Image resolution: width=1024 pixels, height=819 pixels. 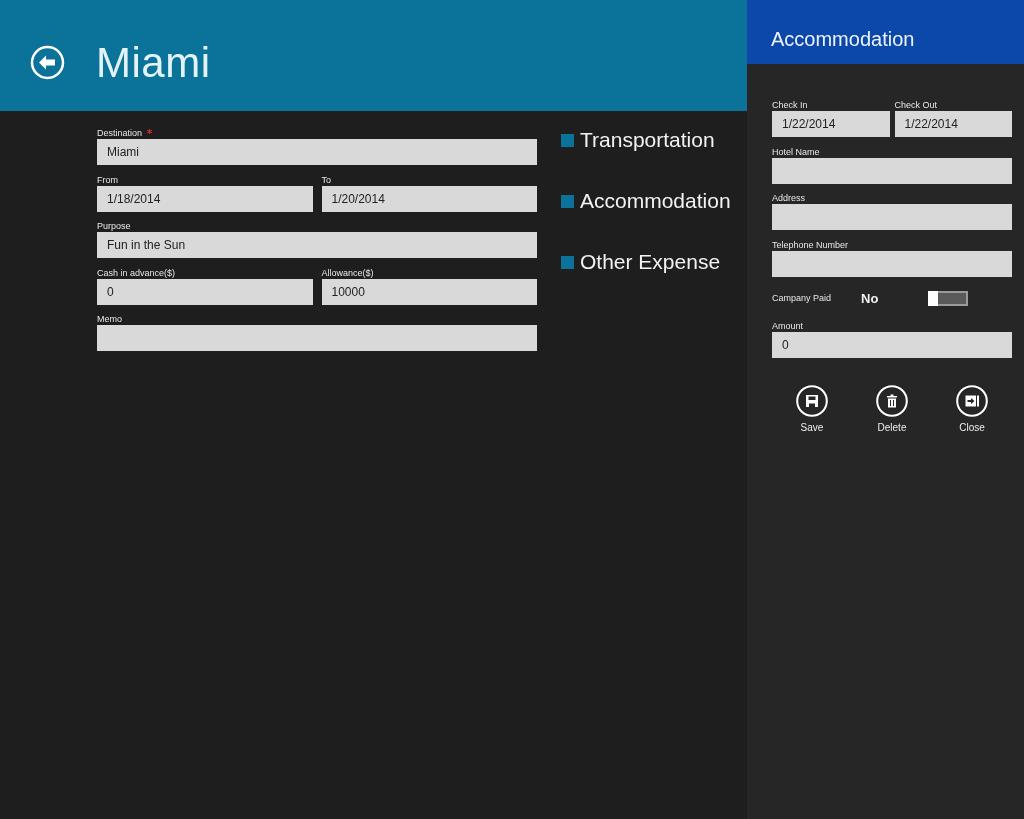 I want to click on field-label: Memo, so click(x=109, y=319).